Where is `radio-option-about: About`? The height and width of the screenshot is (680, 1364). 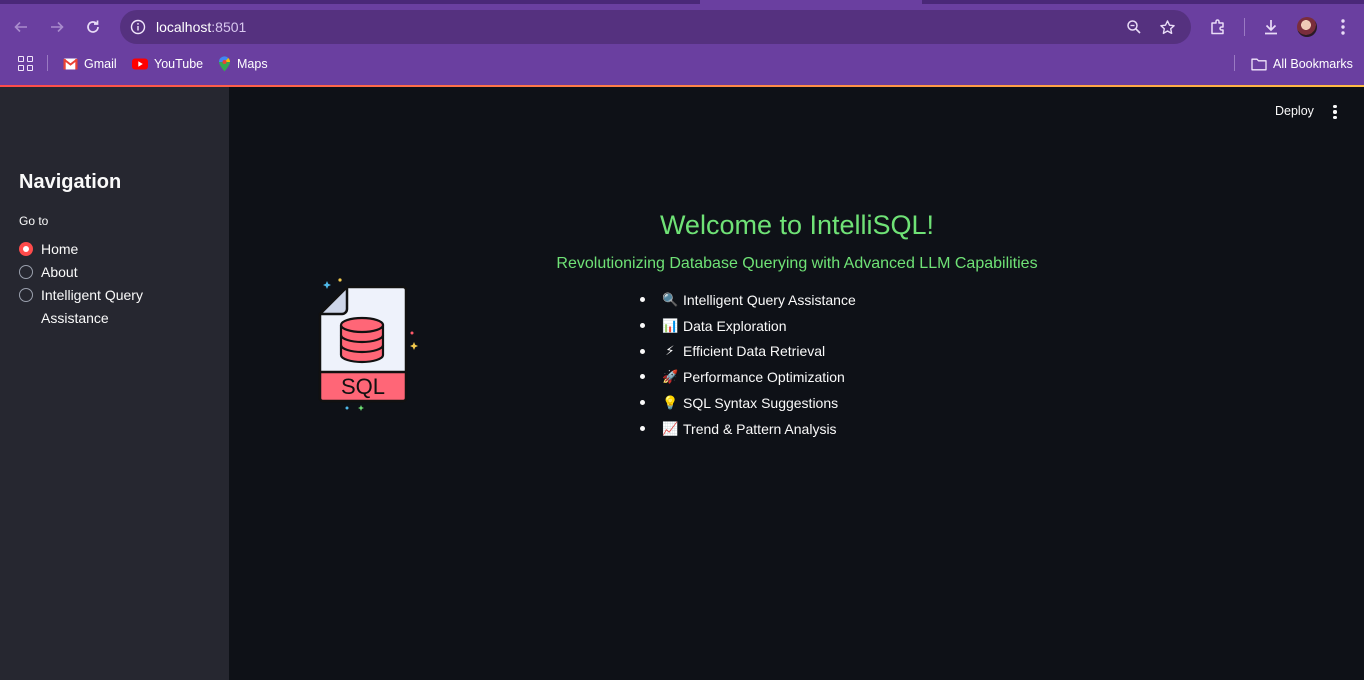 radio-option-about: About is located at coordinates (48, 272).